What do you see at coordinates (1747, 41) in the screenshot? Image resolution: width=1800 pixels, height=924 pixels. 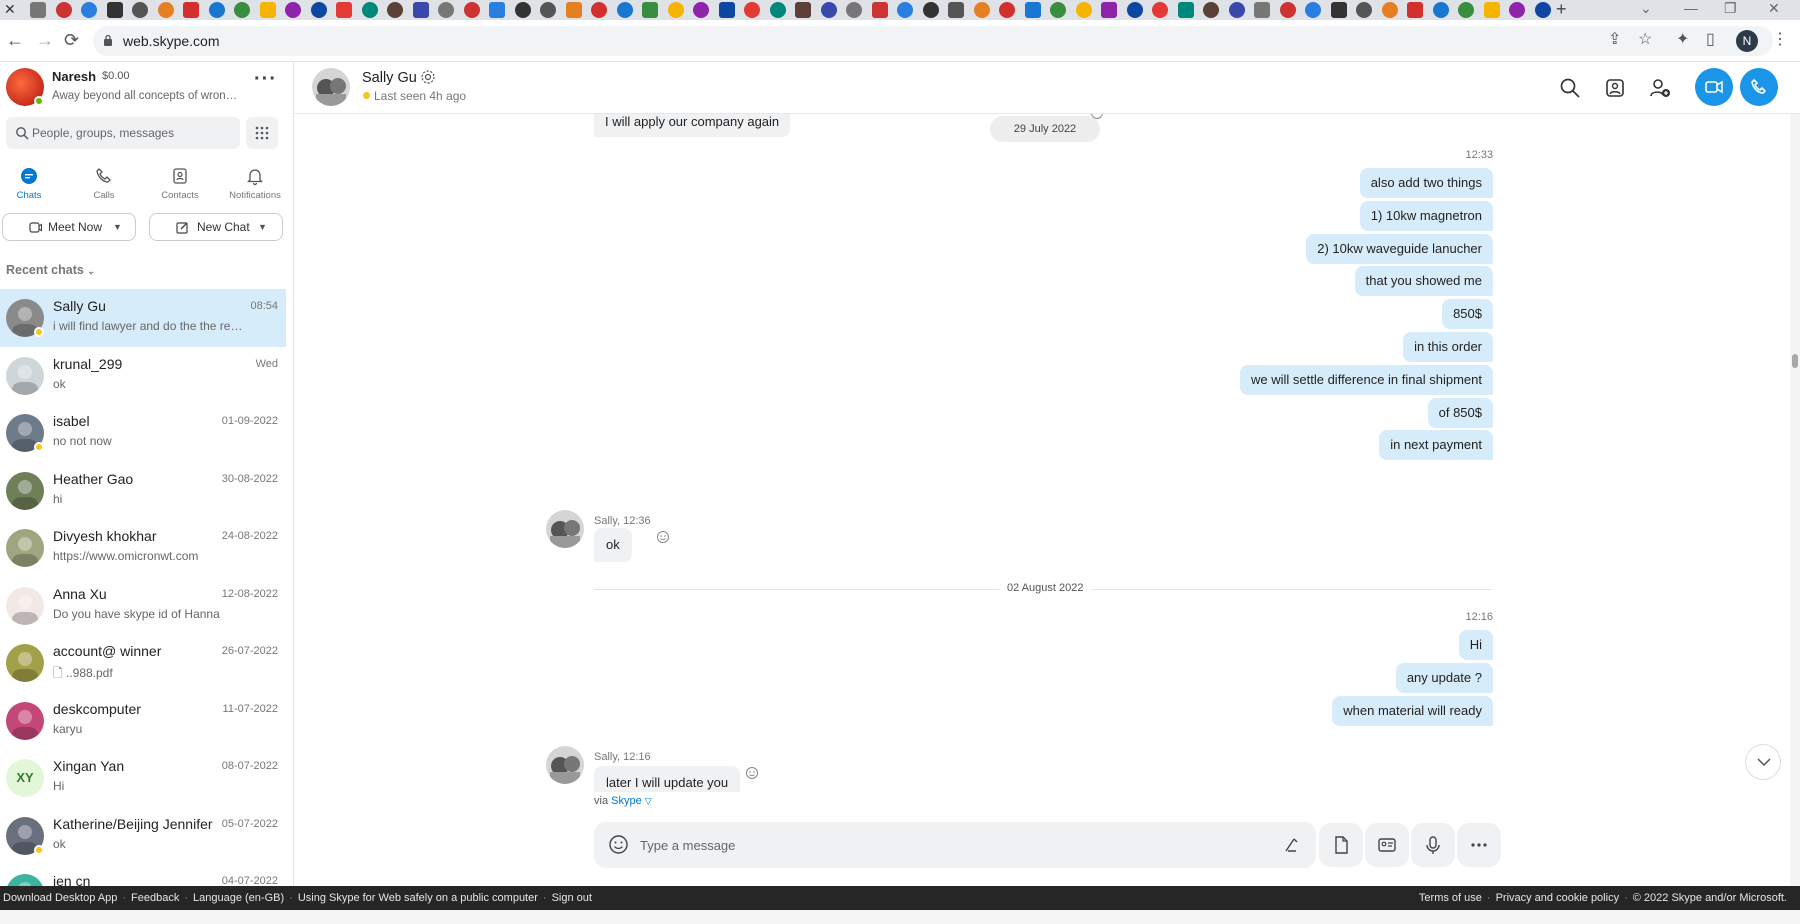 I see `profile-avatar: N` at bounding box center [1747, 41].